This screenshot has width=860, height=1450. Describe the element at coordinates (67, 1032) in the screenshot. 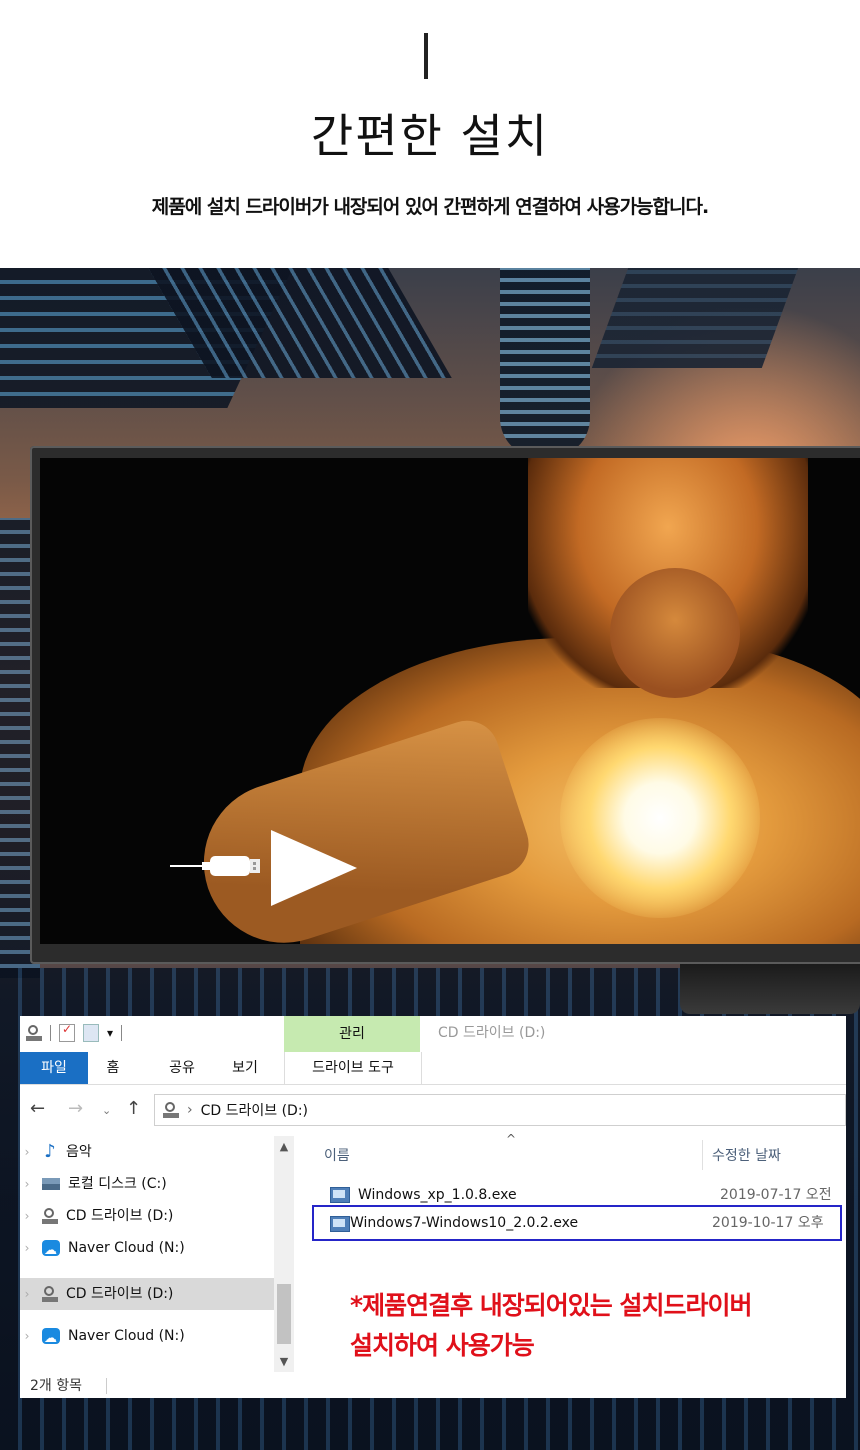

I see `properties-icon` at that location.